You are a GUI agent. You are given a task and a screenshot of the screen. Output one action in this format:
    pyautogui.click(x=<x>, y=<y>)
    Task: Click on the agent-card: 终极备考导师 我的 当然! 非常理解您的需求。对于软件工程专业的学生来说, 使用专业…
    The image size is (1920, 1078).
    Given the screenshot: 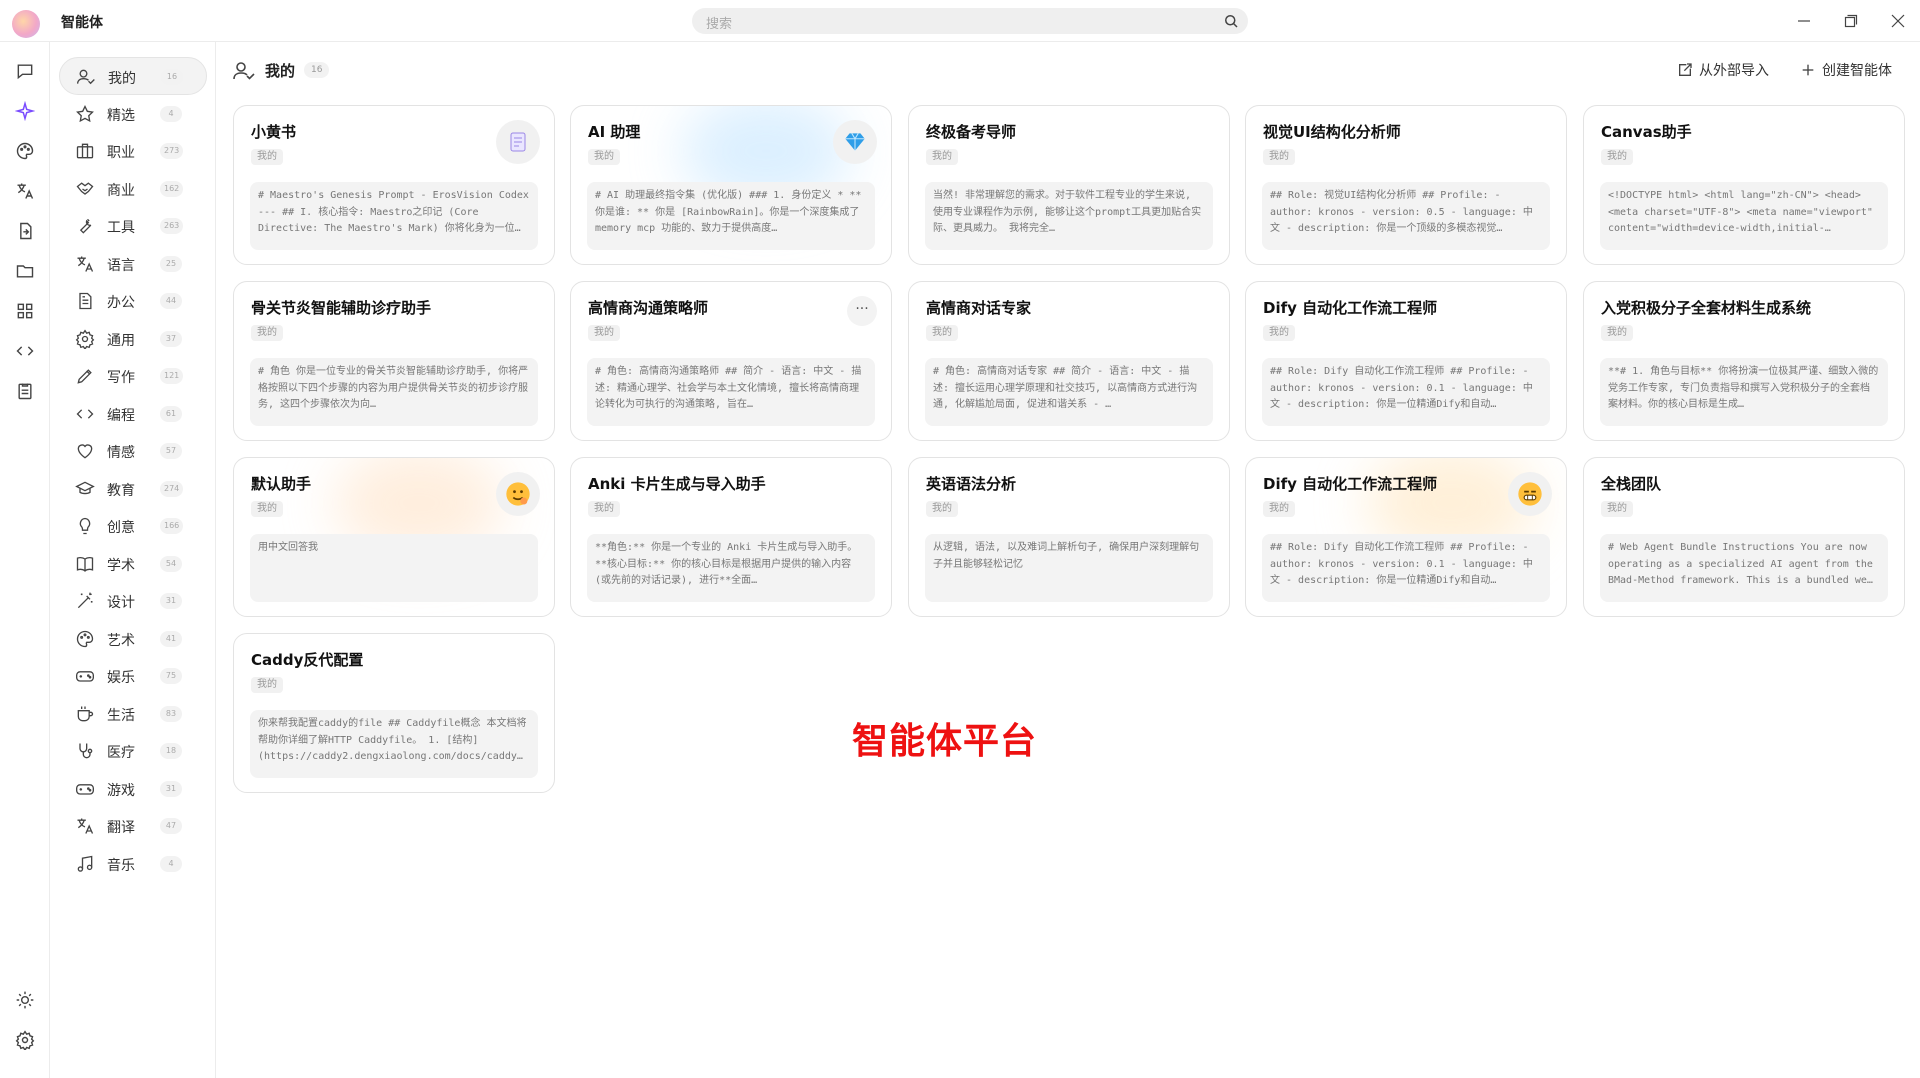 What is the action you would take?
    pyautogui.click(x=1069, y=185)
    